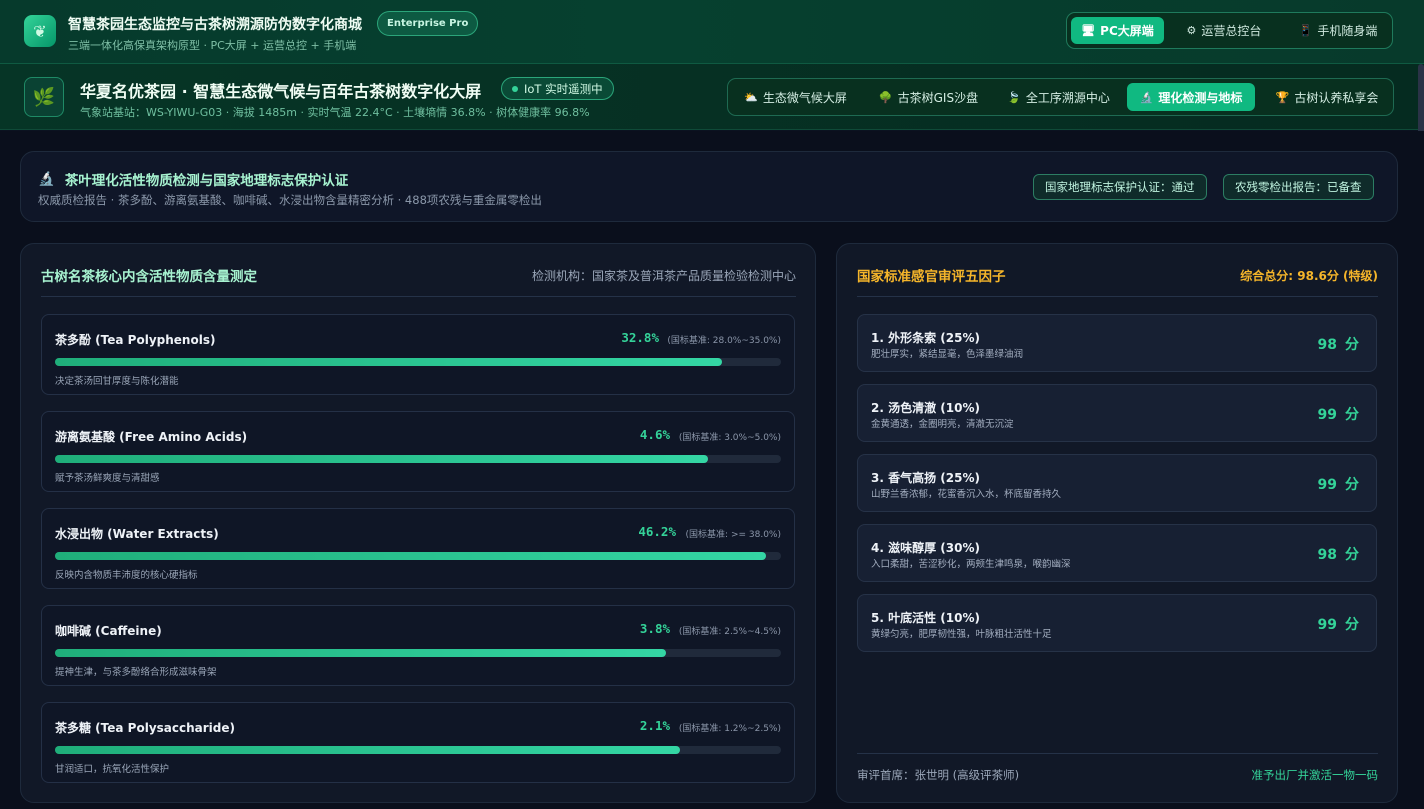 Image resolution: width=1424 pixels, height=809 pixels. Describe the element at coordinates (751, 97) in the screenshot. I see `sun-cloud-icon: ⛅` at that location.